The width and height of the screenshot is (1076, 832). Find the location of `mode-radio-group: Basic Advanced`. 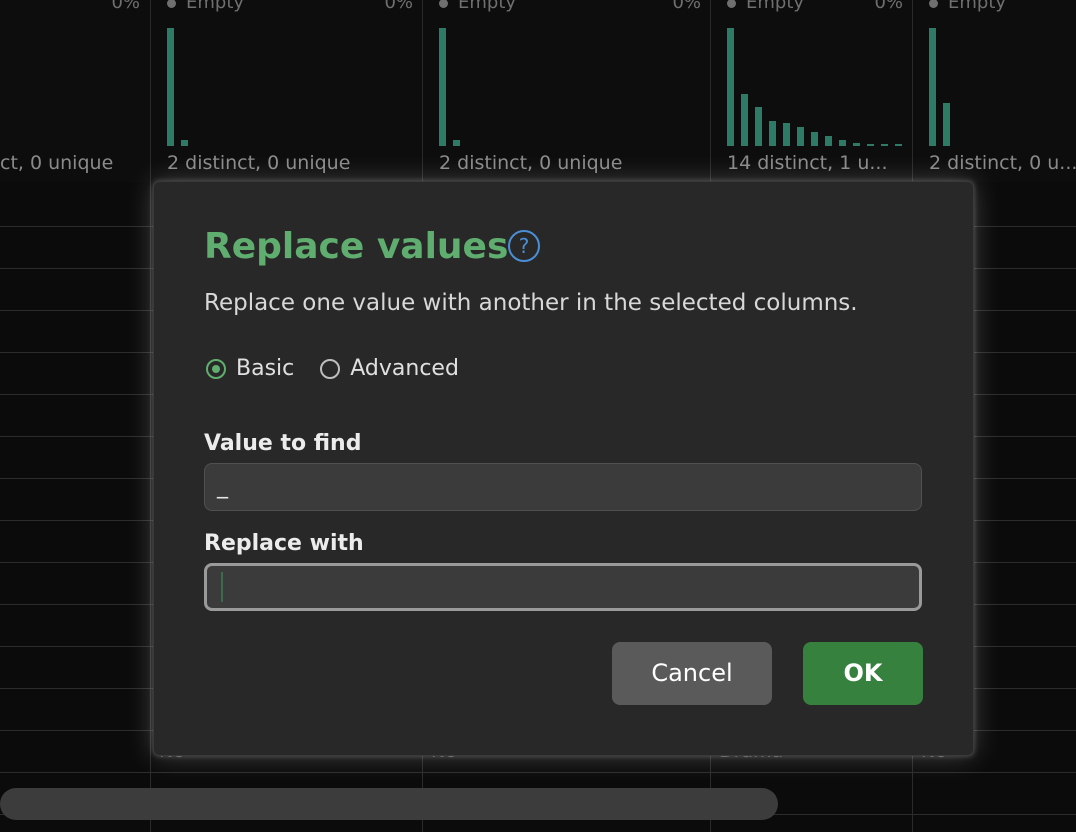

mode-radio-group: Basic Advanced is located at coordinates (345, 368).